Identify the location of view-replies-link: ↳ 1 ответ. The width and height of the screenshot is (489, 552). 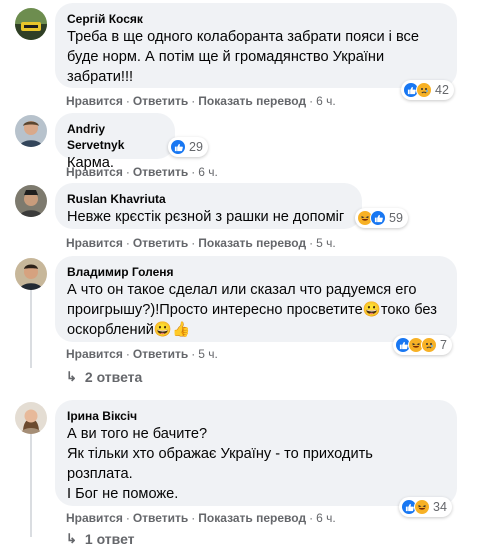
(100, 539).